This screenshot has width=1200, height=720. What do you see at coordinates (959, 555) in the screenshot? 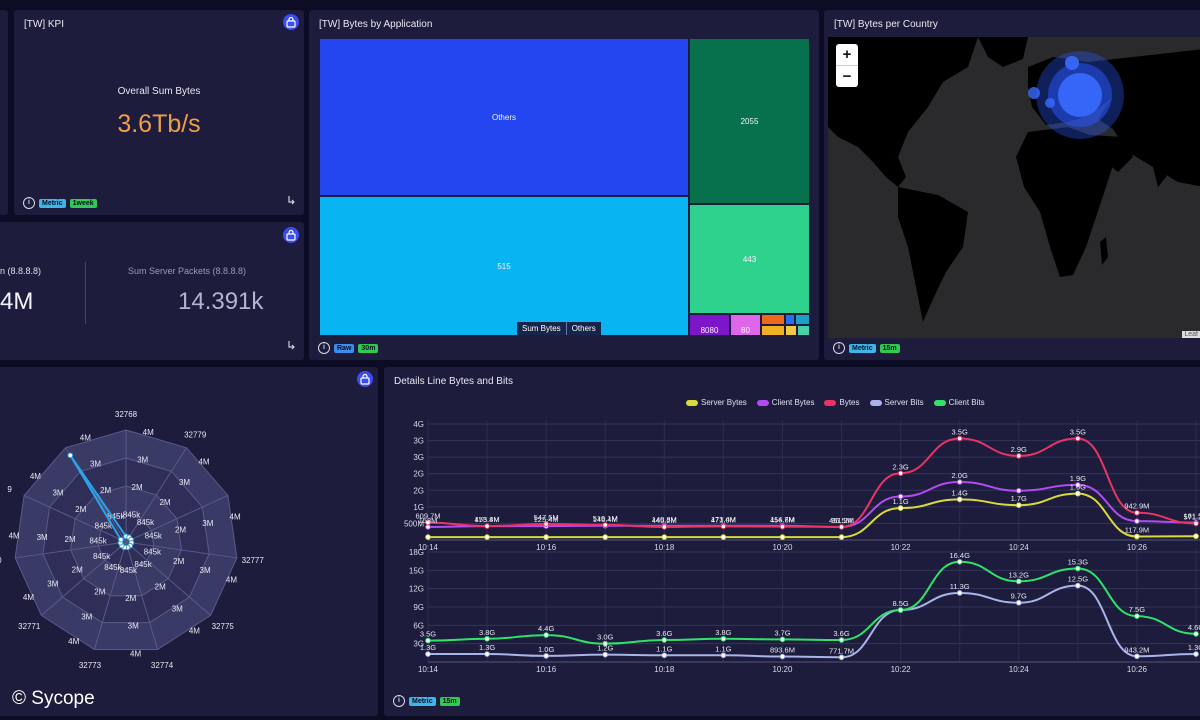
I see `data-label: 16.4G` at bounding box center [959, 555].